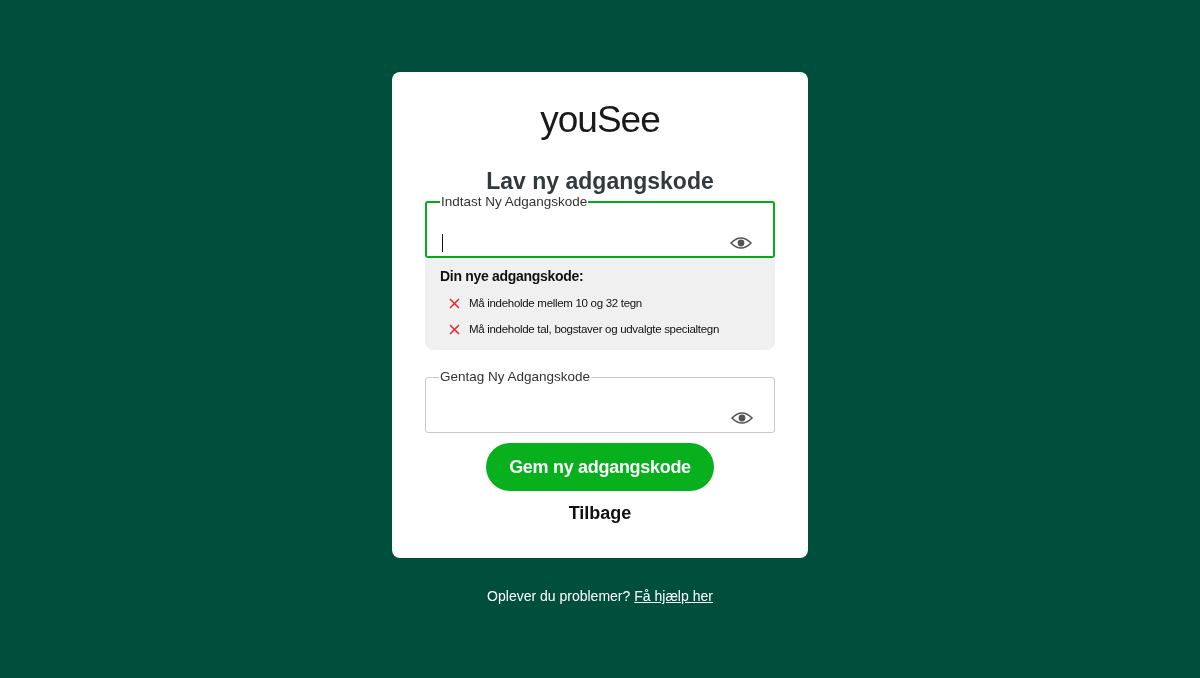 Image resolution: width=1200 pixels, height=678 pixels. What do you see at coordinates (555, 303) in the screenshot?
I see `requirement-text: Må indeholde mellem 10 og 32 tegn` at bounding box center [555, 303].